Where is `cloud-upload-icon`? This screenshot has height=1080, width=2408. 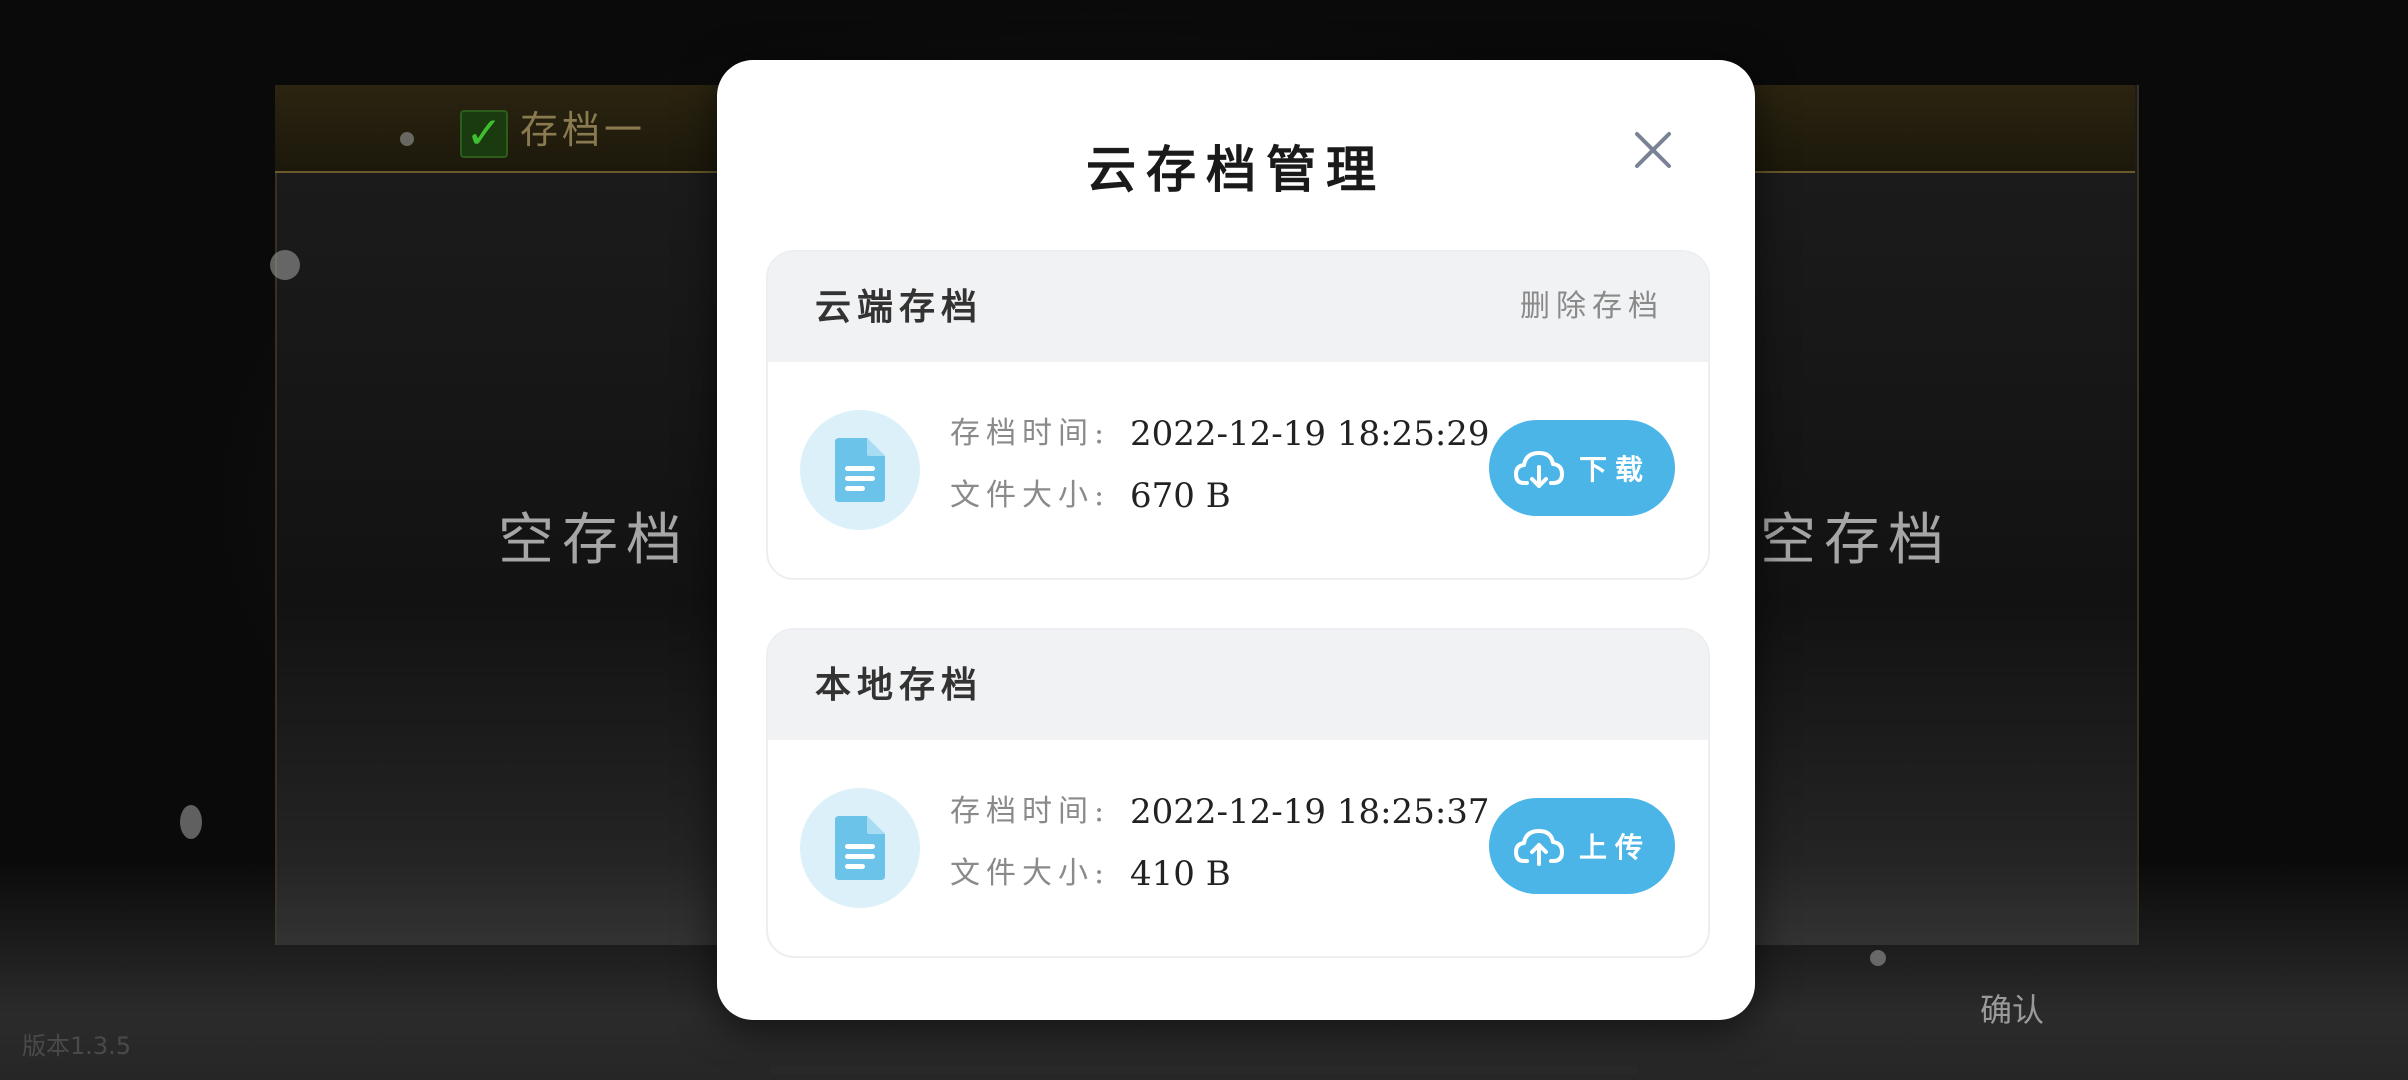
cloud-upload-icon is located at coordinates (1538, 847).